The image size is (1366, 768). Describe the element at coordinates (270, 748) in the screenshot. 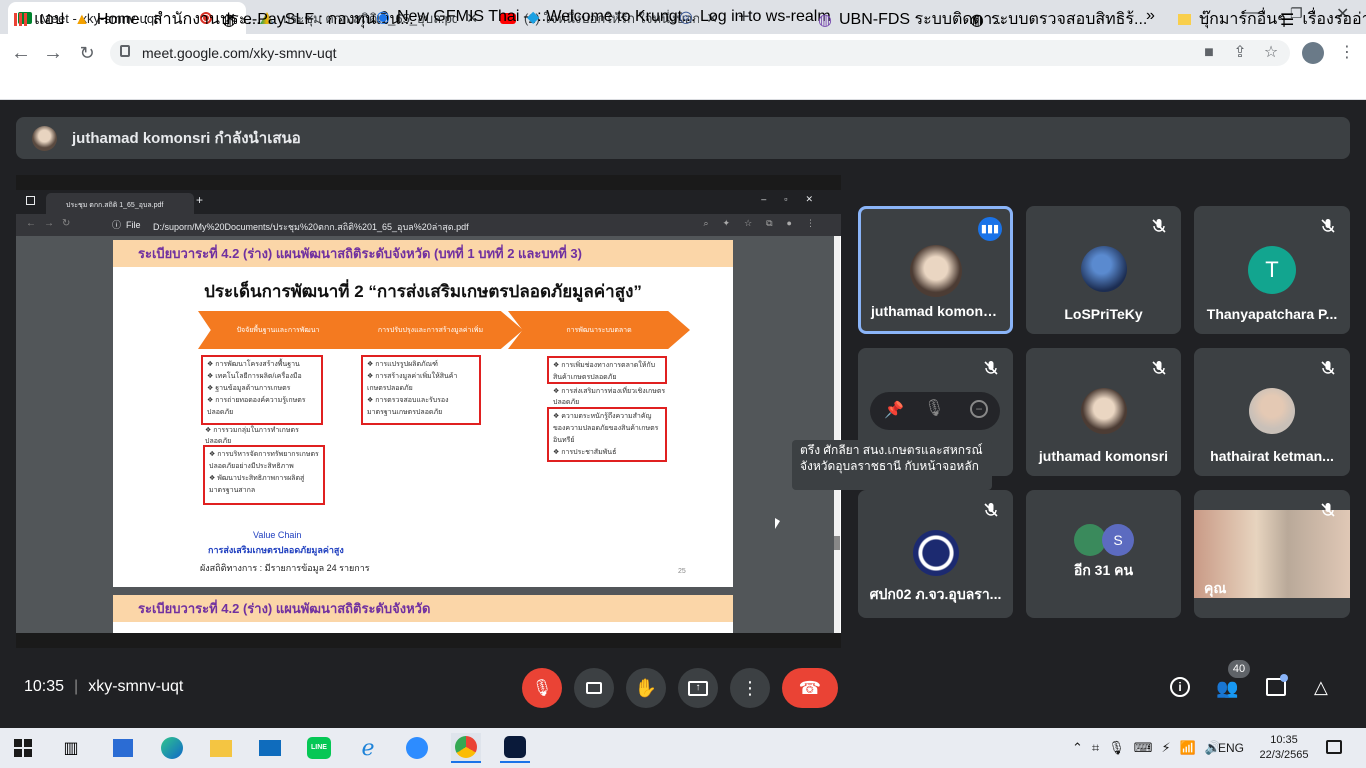

I see `mail-icon` at that location.